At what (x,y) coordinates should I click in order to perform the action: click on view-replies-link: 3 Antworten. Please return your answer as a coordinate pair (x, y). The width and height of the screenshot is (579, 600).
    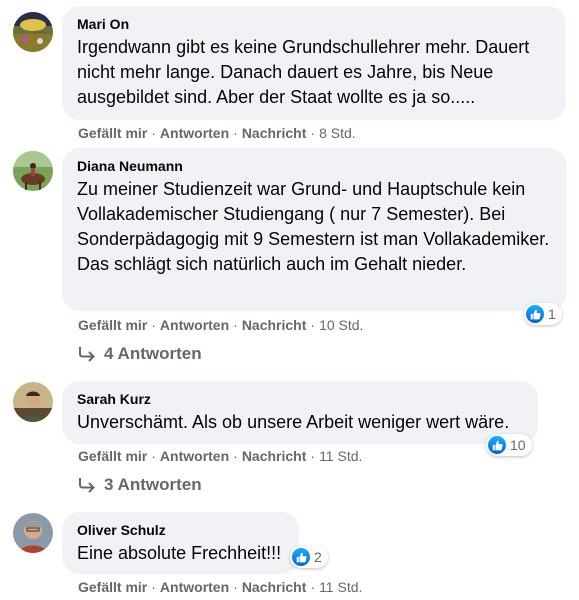
    Looking at the image, I should click on (140, 485).